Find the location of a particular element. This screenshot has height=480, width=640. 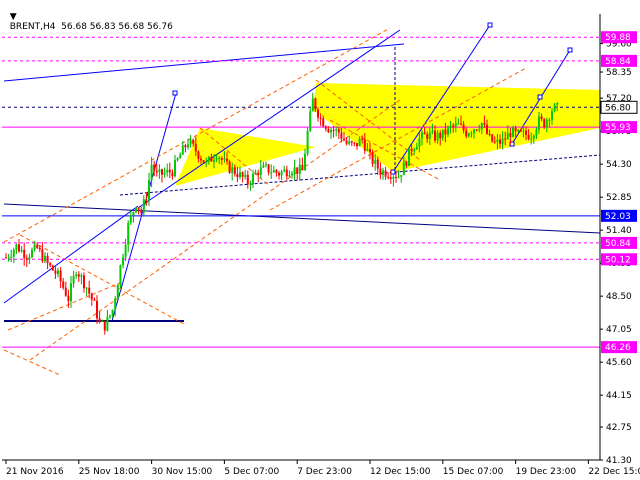

y-tick-label: 47.05 is located at coordinates (619, 330).